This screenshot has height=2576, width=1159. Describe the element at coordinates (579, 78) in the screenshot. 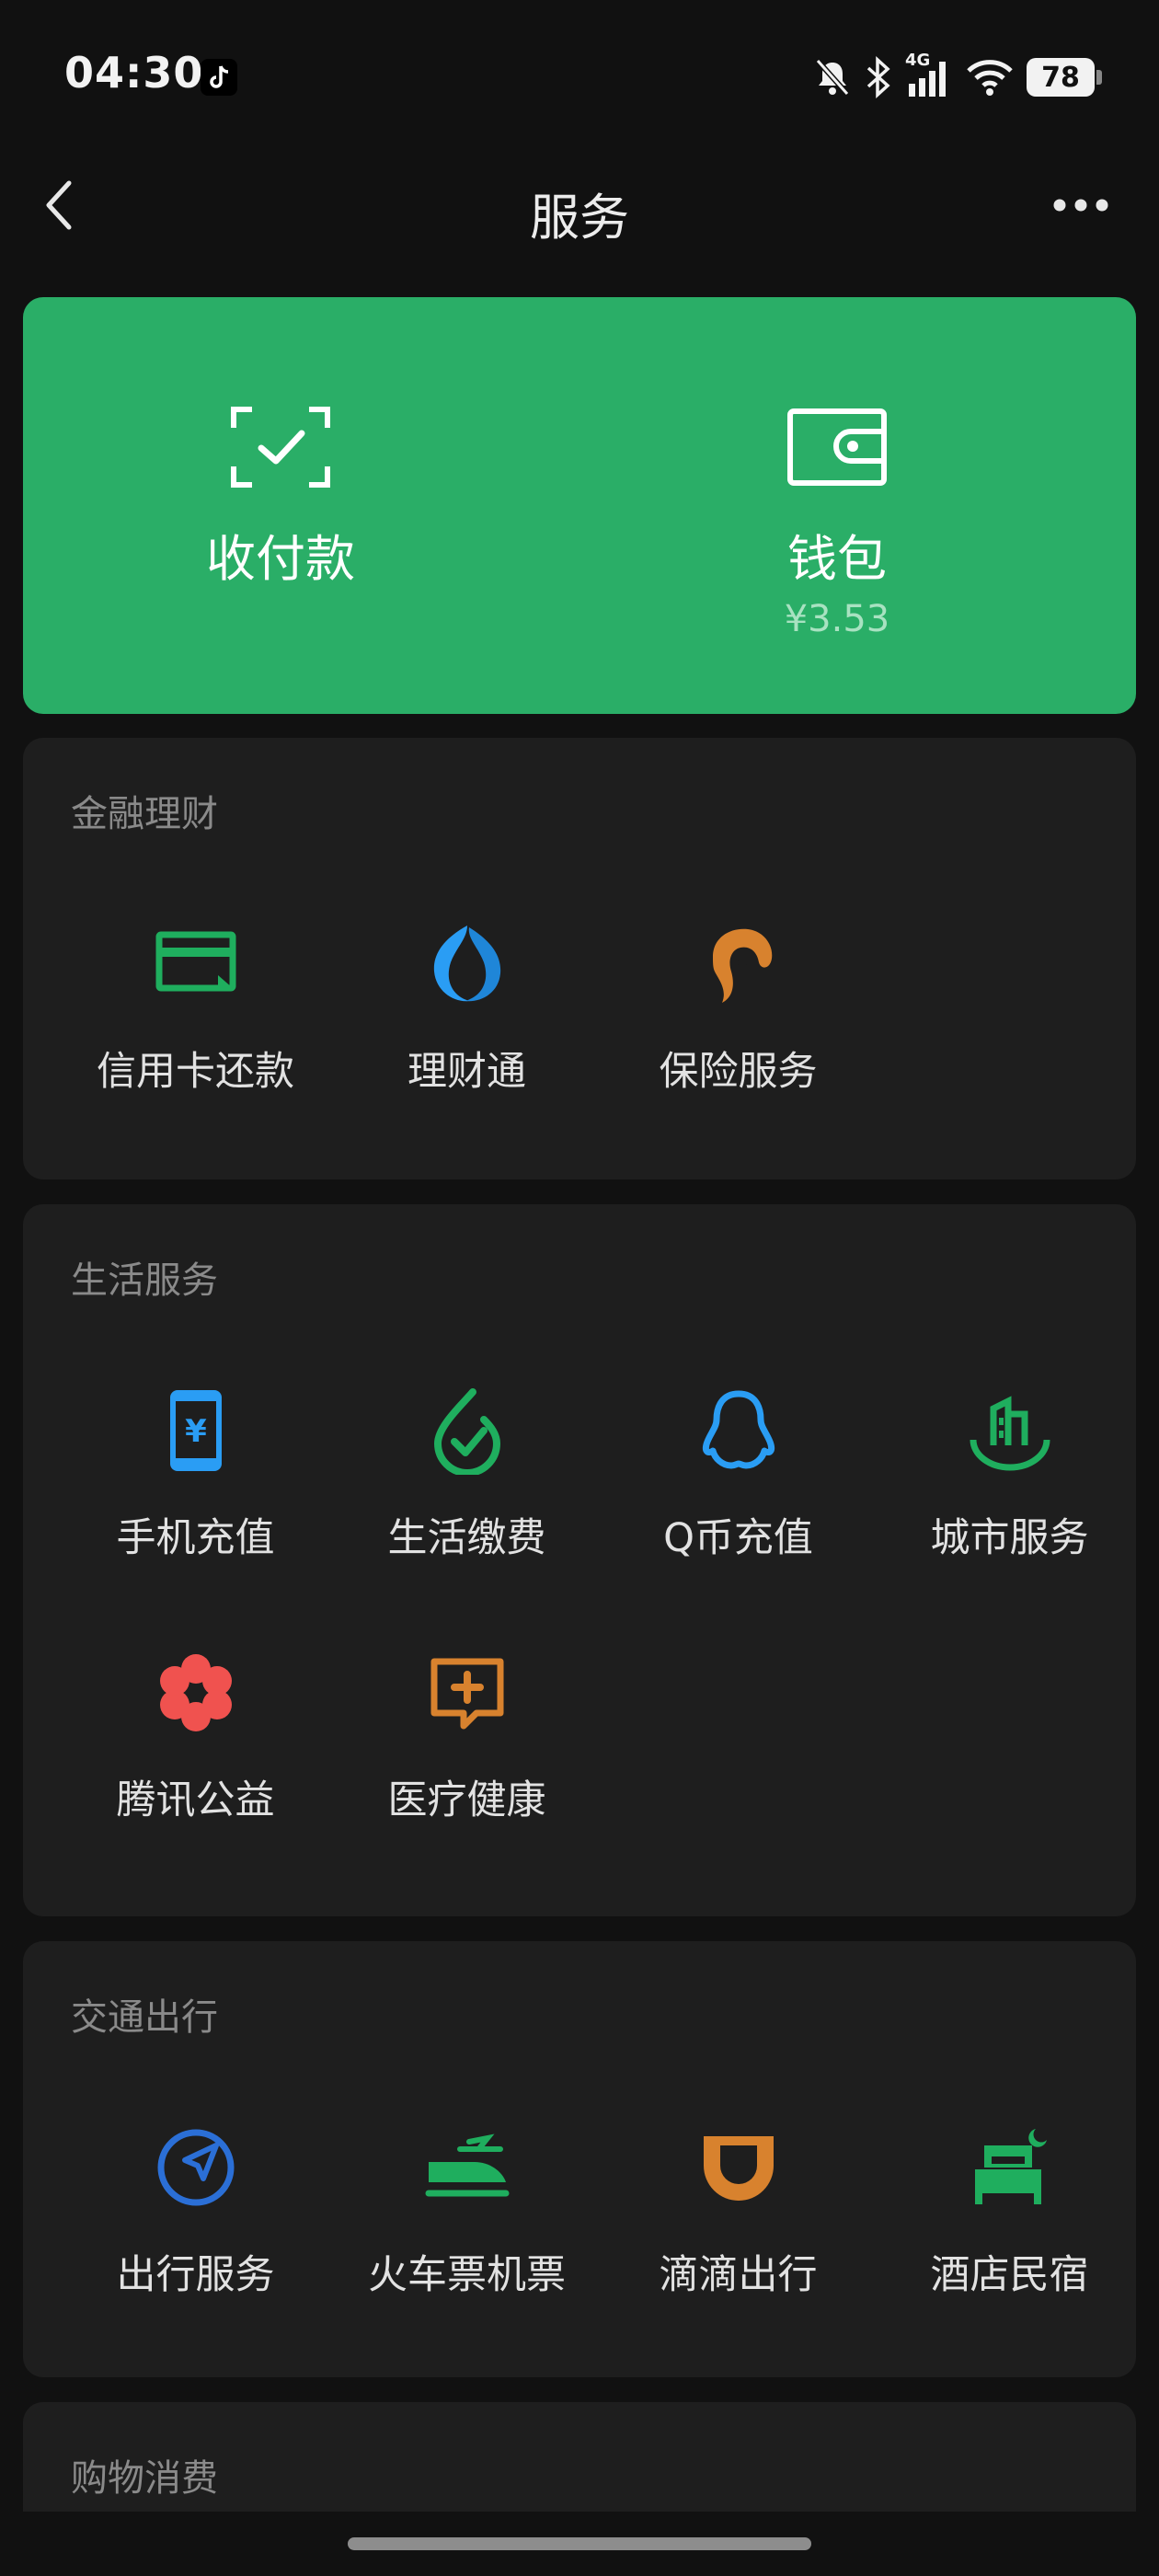

I see `status-bar: 04:30 4G 78` at that location.